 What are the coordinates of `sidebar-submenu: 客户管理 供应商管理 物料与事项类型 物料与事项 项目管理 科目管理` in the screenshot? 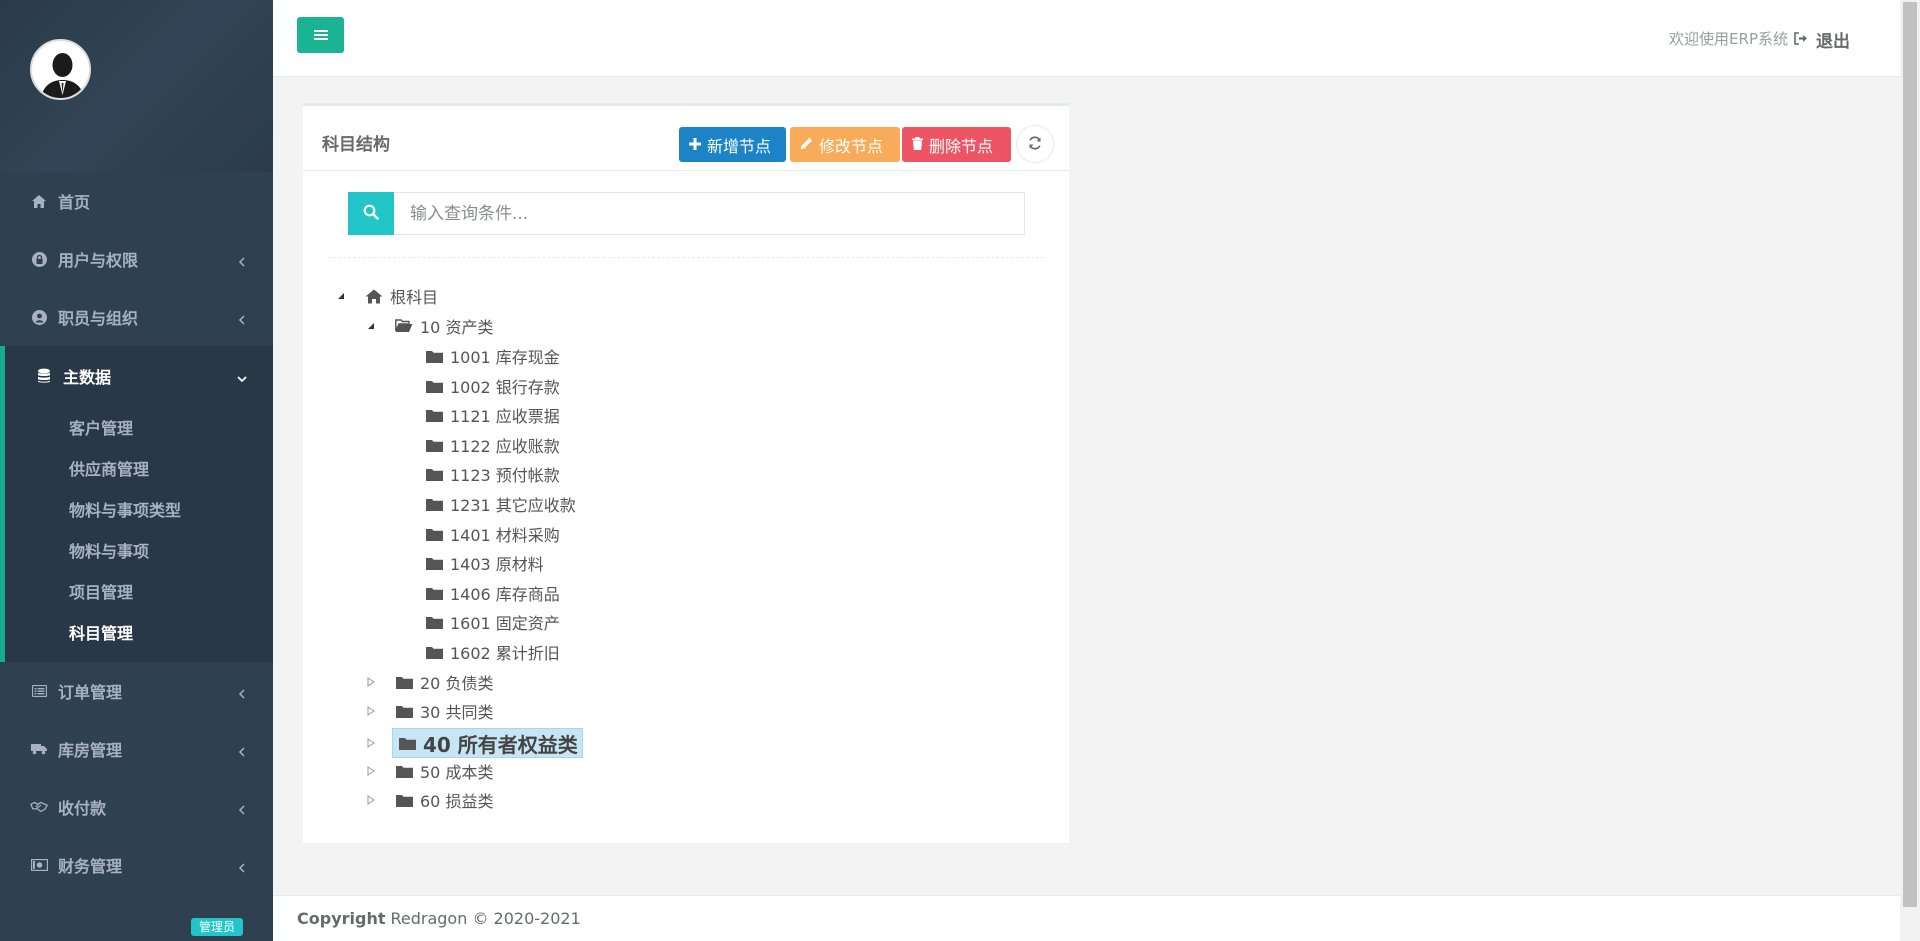 It's located at (139, 534).